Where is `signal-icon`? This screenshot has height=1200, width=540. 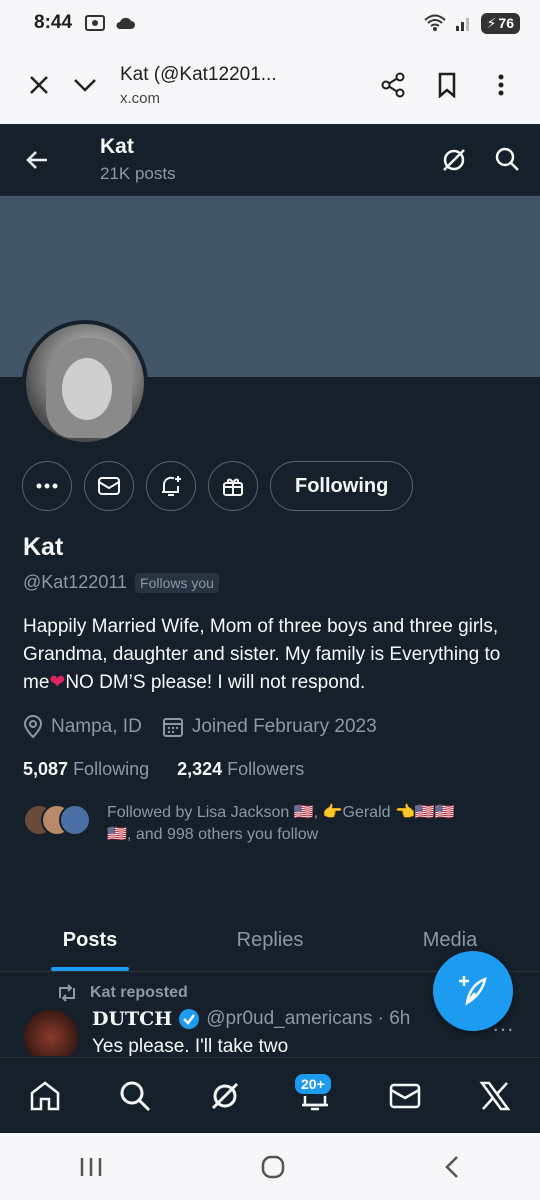 signal-icon is located at coordinates (462, 24).